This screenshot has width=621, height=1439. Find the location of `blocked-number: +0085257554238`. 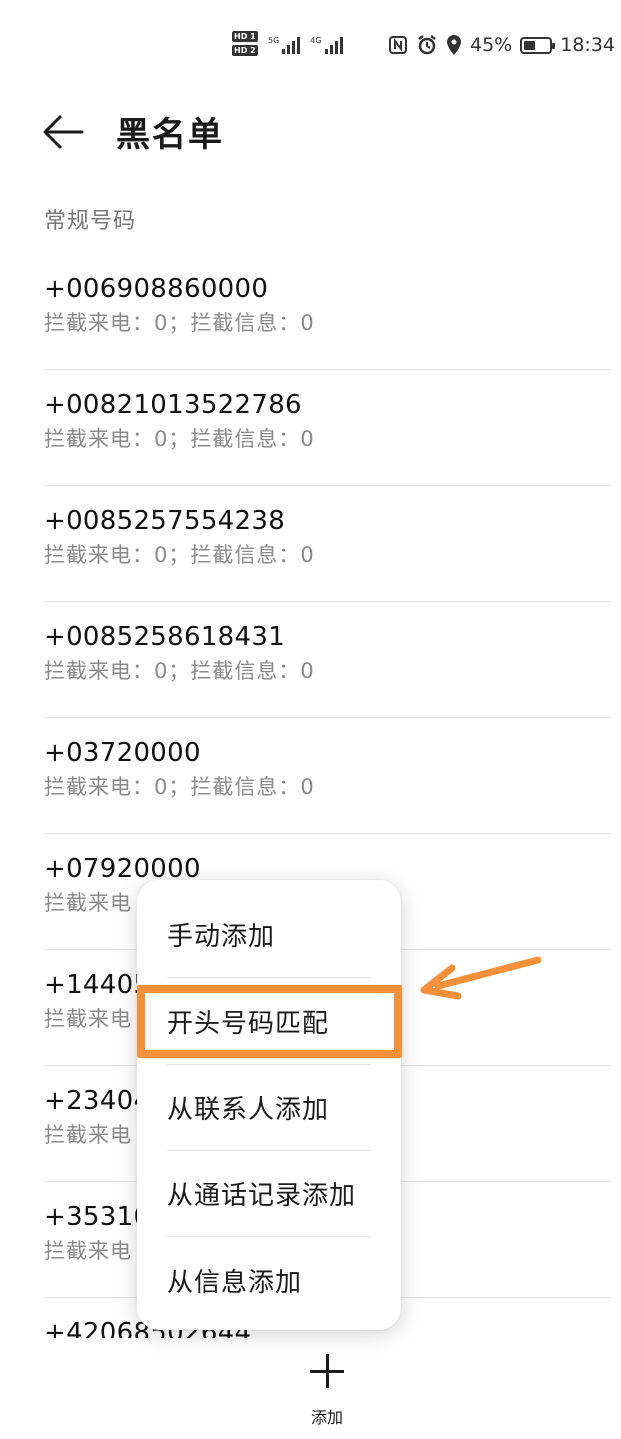

blocked-number: +0085257554238 is located at coordinates (165, 521).